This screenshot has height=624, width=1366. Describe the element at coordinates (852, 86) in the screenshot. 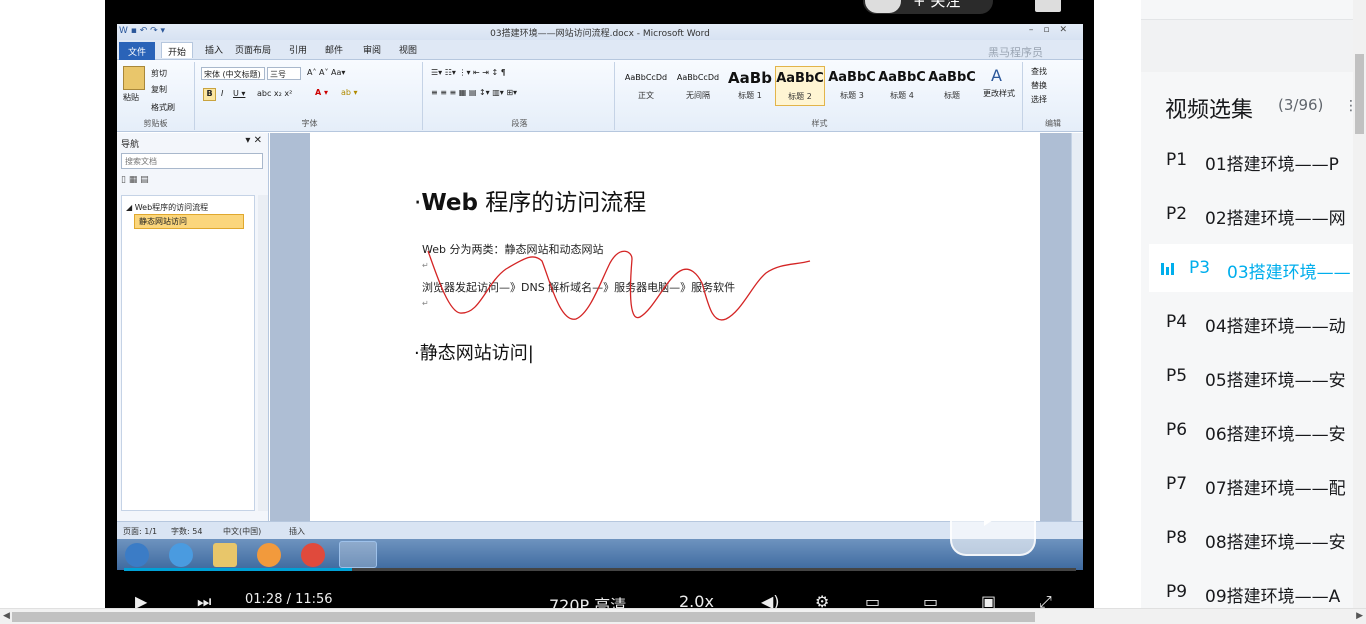

I see `style-heading-3: AaBbC 标题 3` at that location.